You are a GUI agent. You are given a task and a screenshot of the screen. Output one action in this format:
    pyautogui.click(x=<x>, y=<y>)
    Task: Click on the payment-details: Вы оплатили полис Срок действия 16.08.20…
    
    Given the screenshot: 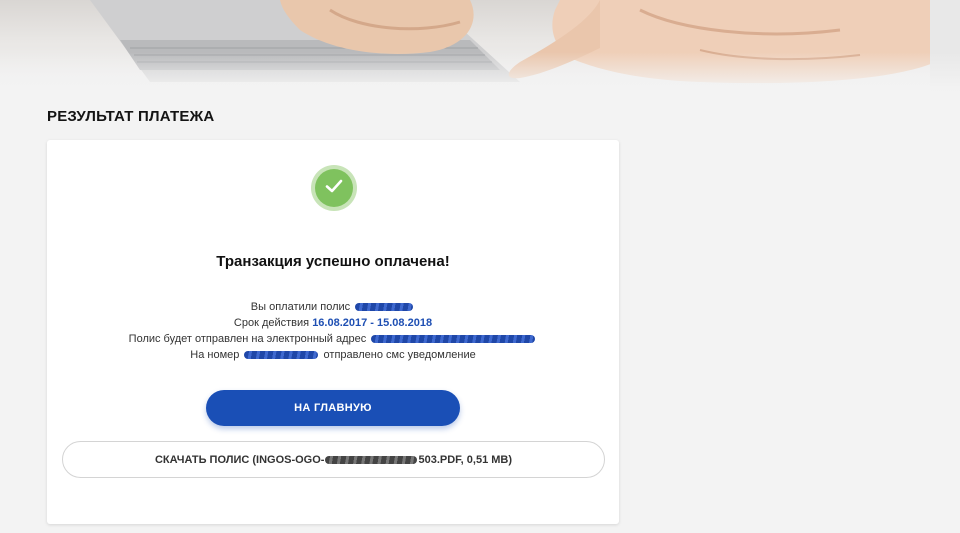 What is the action you would take?
    pyautogui.click(x=333, y=331)
    